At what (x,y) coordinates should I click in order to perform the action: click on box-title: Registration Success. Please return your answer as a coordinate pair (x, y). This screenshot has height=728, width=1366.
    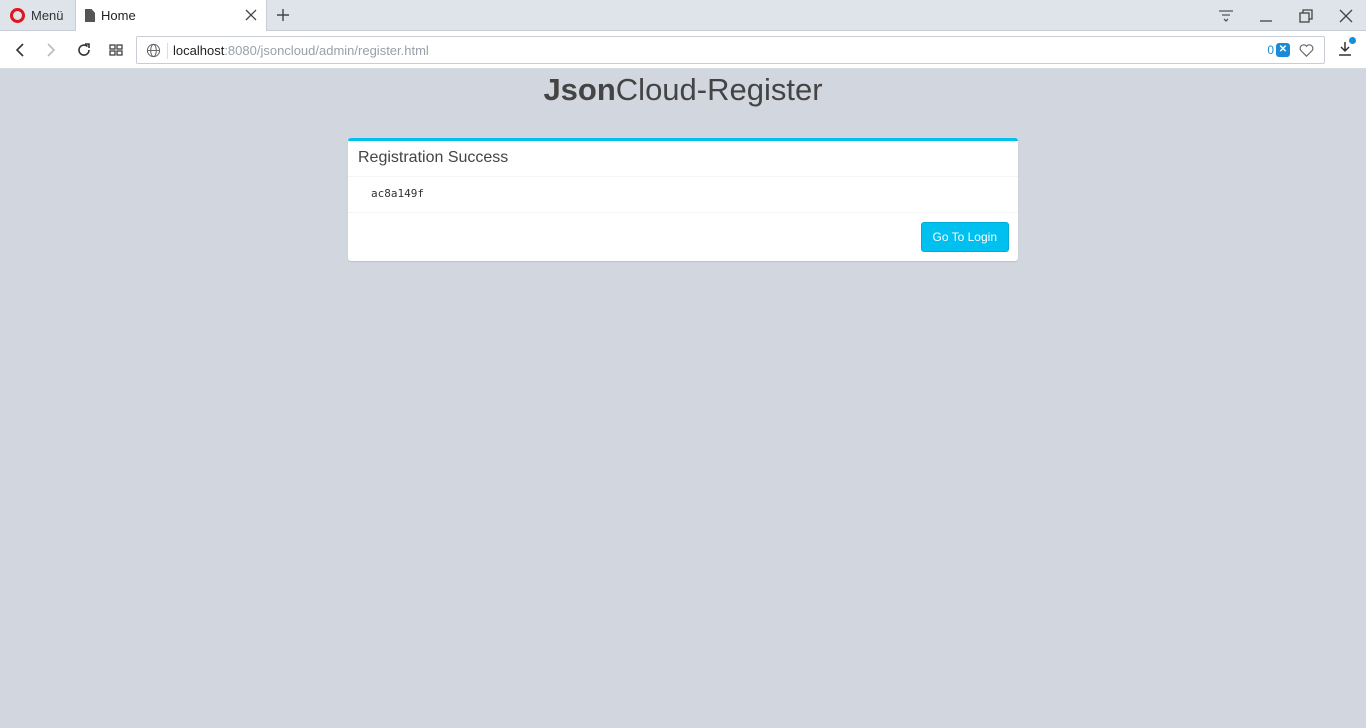
    Looking at the image, I should click on (683, 159).